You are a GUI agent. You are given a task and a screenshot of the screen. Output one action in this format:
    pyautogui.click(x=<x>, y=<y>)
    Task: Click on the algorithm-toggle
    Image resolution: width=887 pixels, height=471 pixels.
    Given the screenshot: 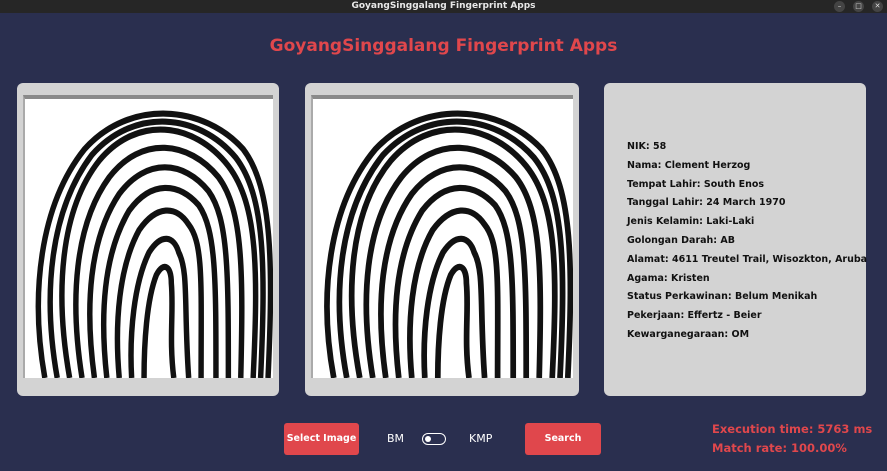 What is the action you would take?
    pyautogui.click(x=434, y=439)
    